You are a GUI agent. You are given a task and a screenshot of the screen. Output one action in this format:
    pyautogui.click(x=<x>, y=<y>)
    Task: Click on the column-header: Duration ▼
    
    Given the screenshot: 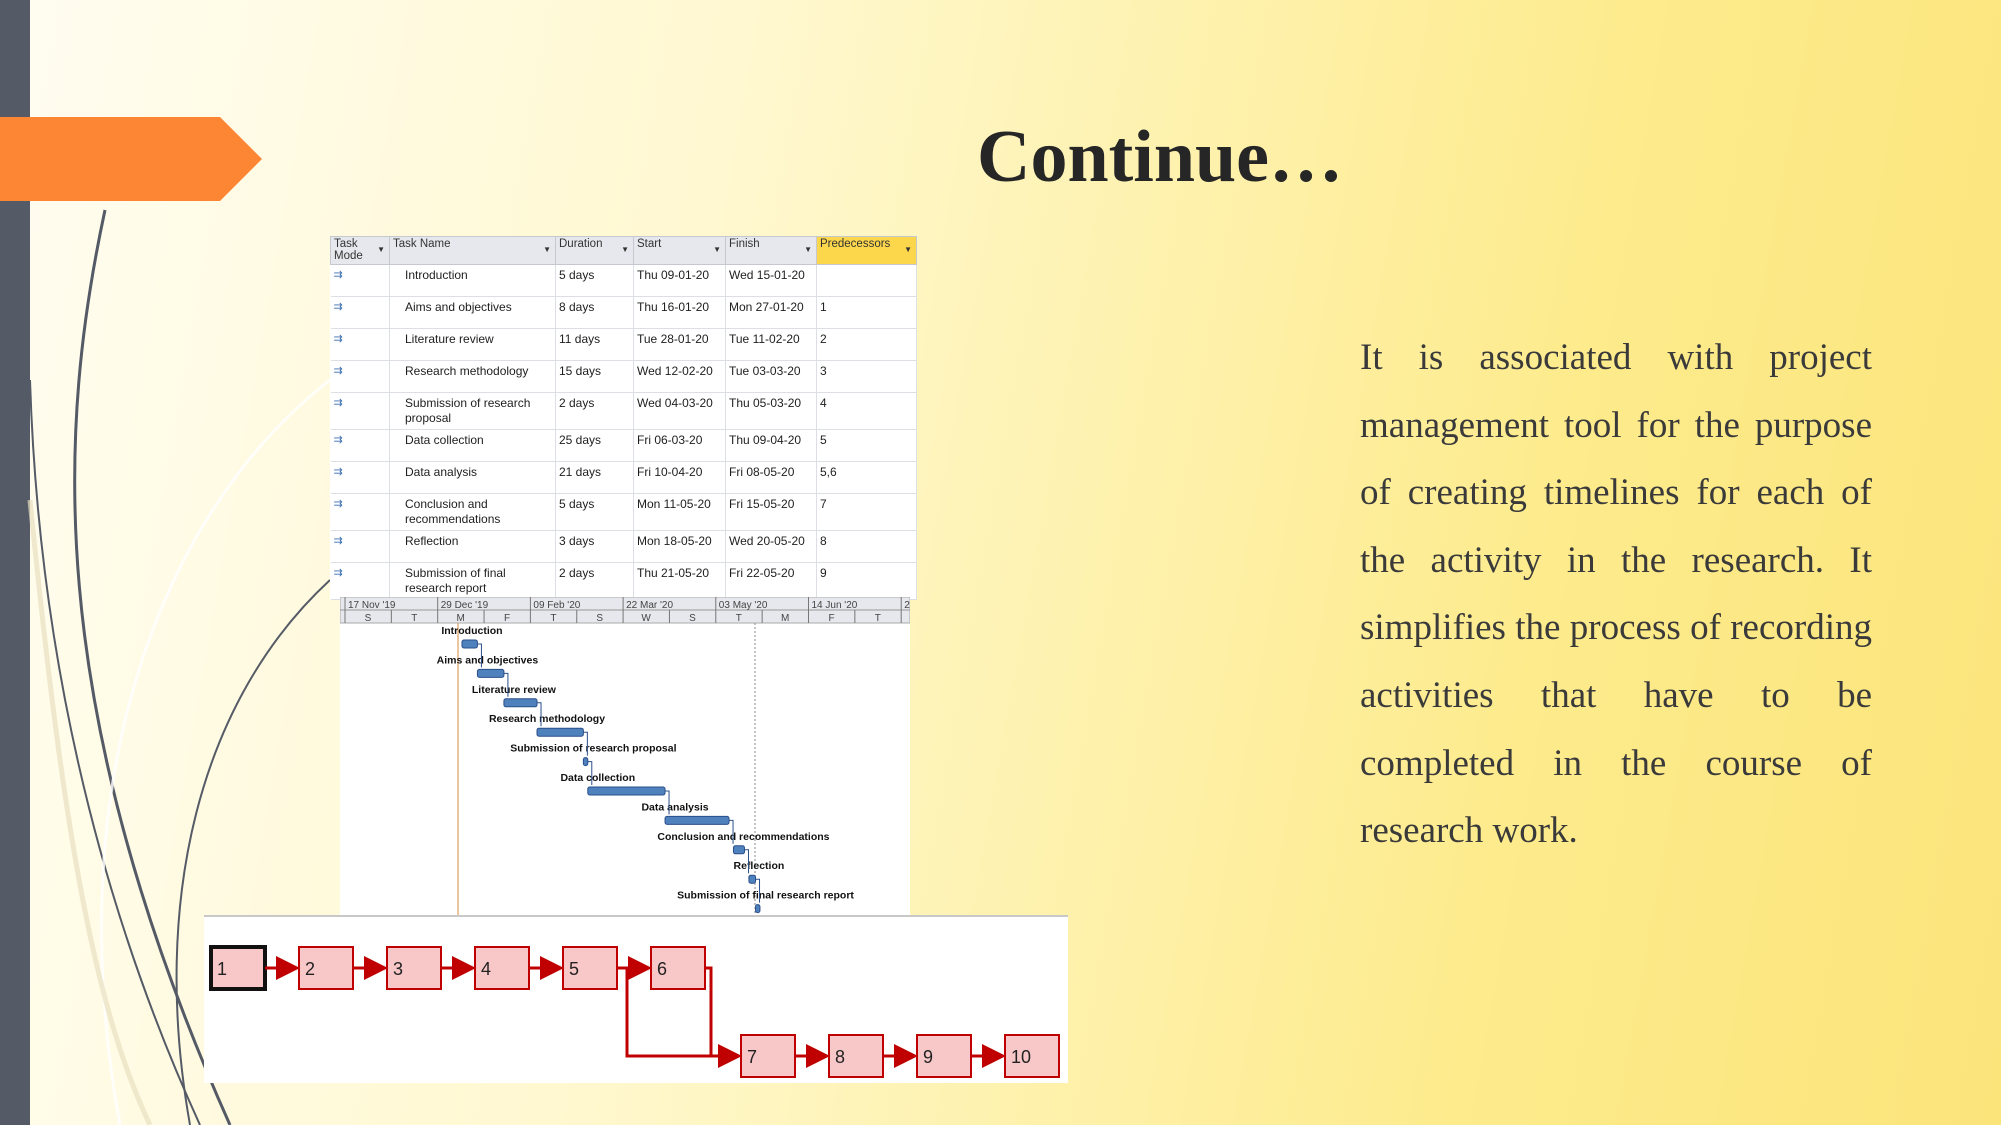 What is the action you would take?
    pyautogui.click(x=594, y=250)
    